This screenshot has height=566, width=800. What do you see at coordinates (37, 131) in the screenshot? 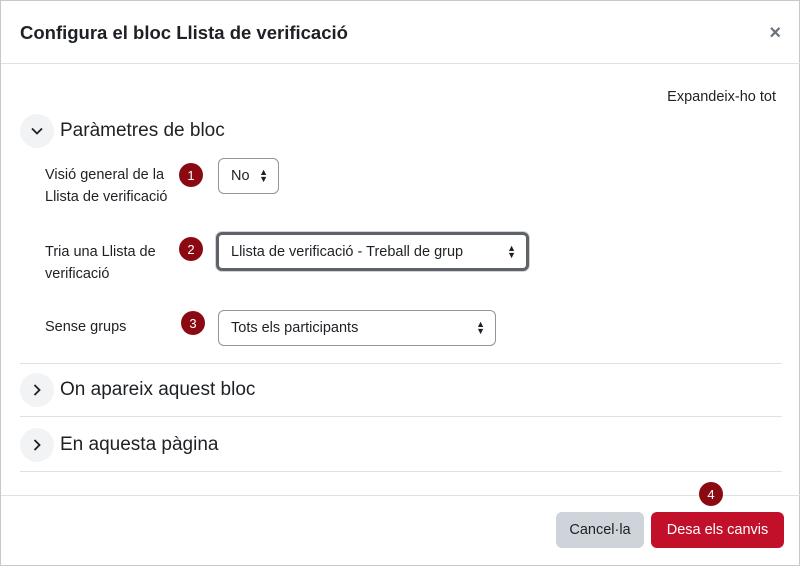
I see `chevron-down-icon` at bounding box center [37, 131].